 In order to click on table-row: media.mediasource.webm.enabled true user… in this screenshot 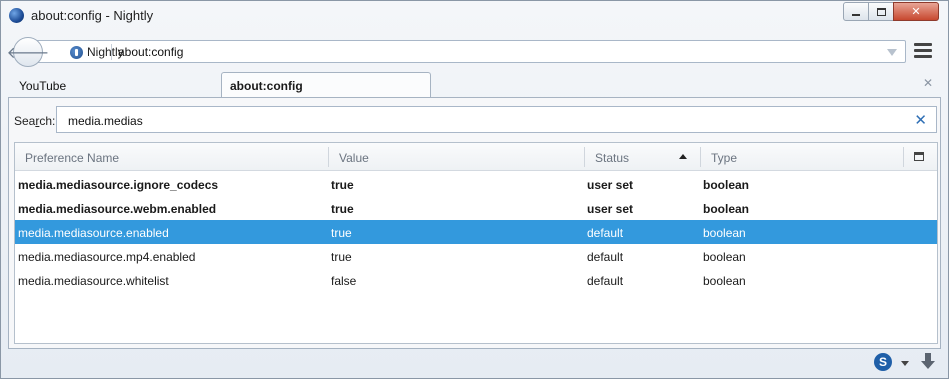, I will do `click(476, 208)`.